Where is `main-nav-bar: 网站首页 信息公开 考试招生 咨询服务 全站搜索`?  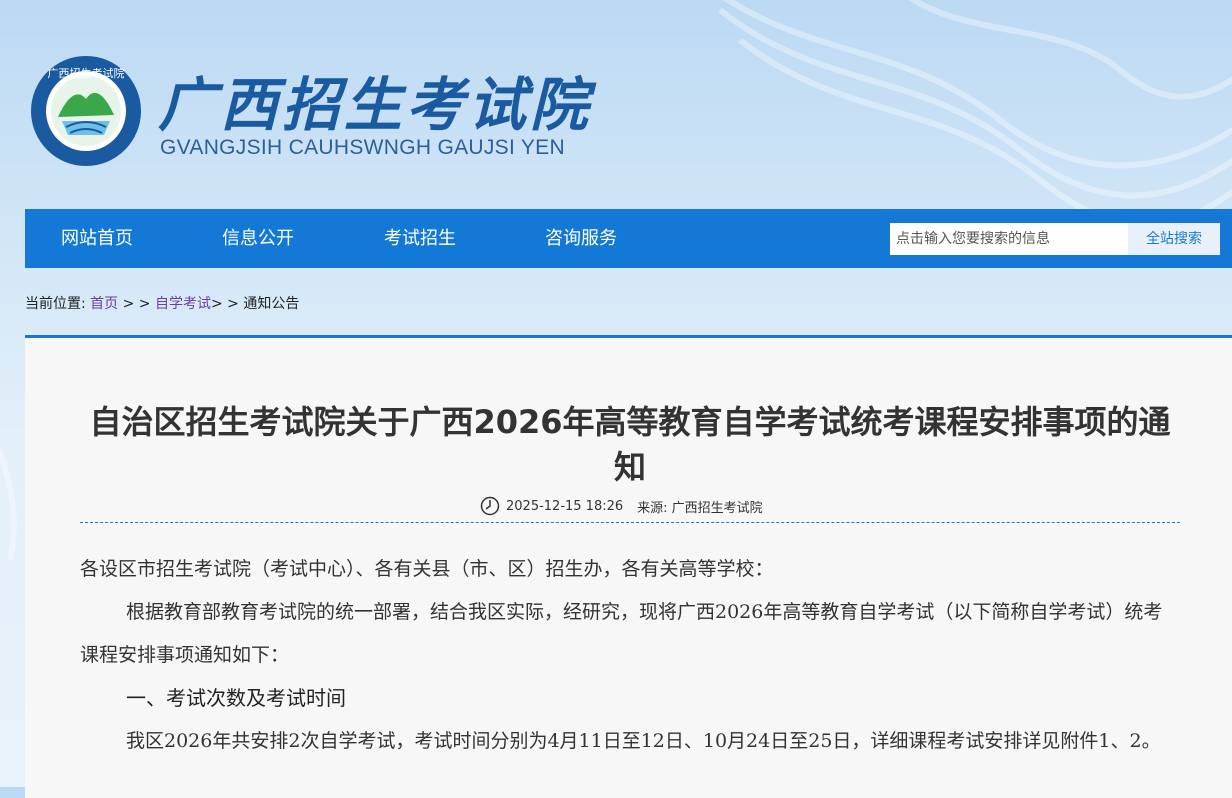 main-nav-bar: 网站首页 信息公开 考试招生 咨询服务 全站搜索 is located at coordinates (628, 238).